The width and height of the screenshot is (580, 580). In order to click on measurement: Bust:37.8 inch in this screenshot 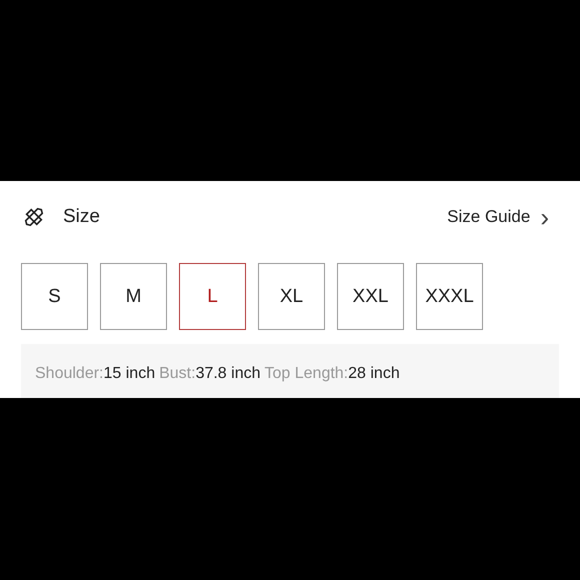, I will do `click(209, 374)`.